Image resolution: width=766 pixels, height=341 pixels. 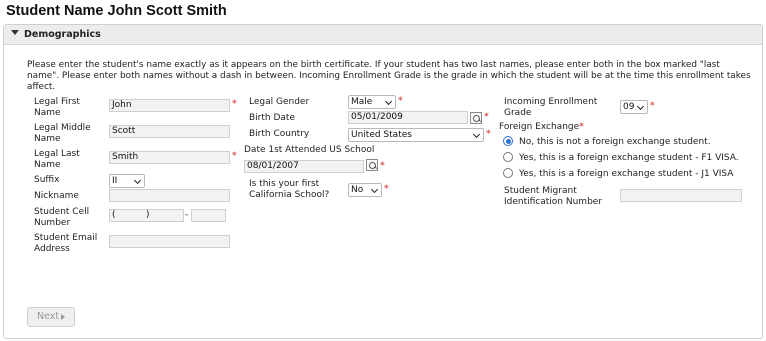 I want to click on foreign-exchange-label-text: Foreign Exchange, so click(x=539, y=127).